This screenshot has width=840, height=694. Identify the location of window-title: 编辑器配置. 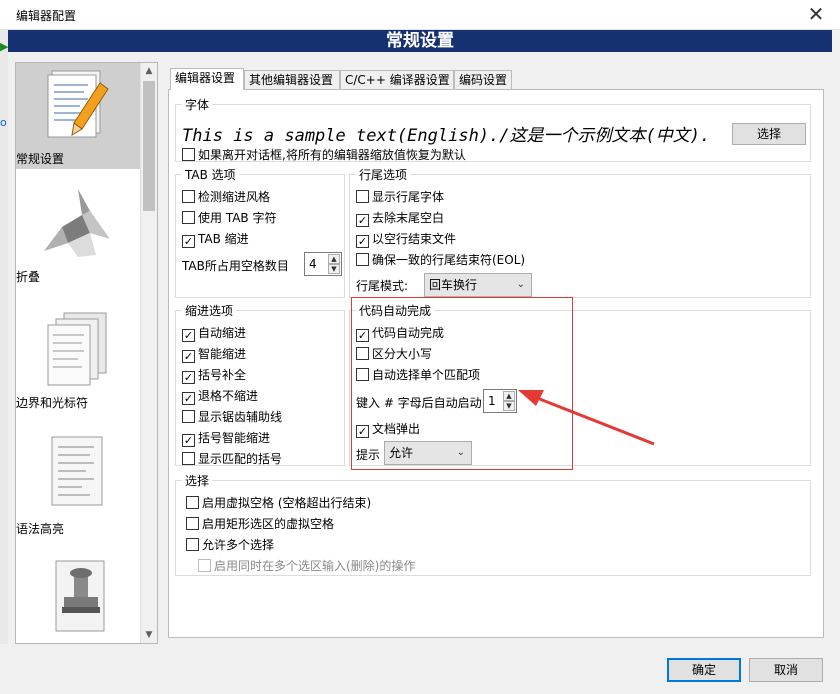
(46, 16).